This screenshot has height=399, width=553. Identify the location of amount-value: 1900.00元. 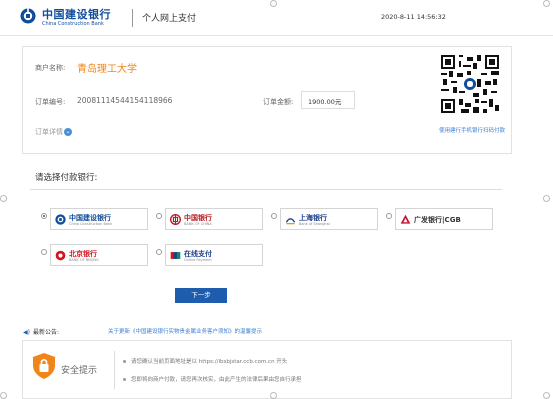
(328, 100).